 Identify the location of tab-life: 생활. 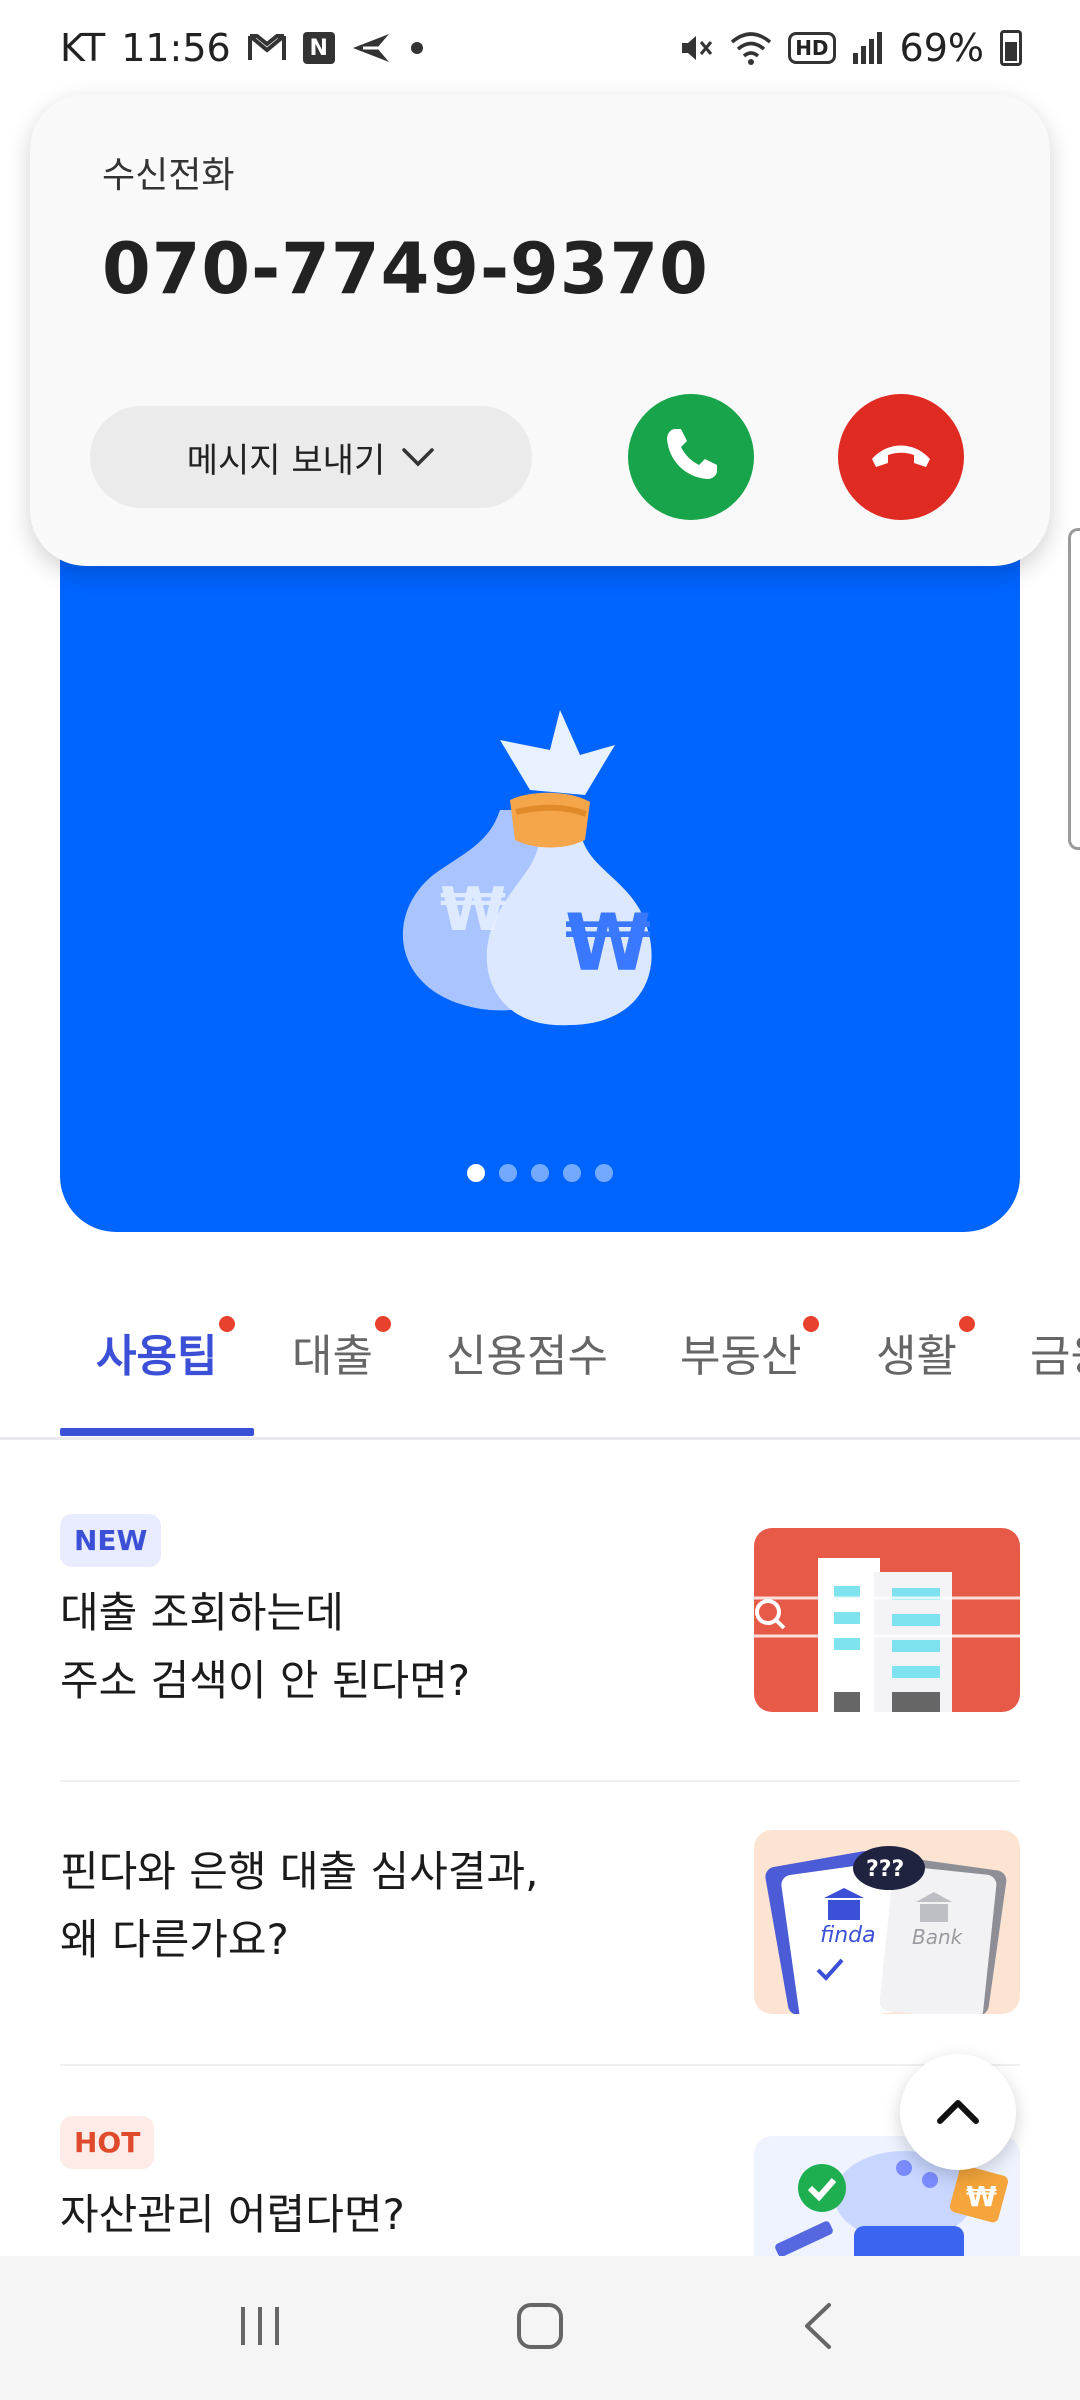
(925, 1350).